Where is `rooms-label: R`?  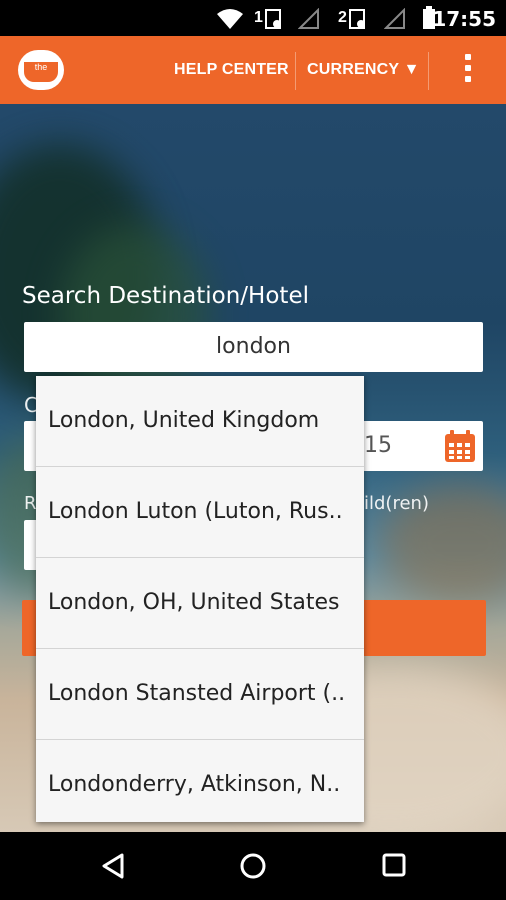
rooms-label: R is located at coordinates (30, 503).